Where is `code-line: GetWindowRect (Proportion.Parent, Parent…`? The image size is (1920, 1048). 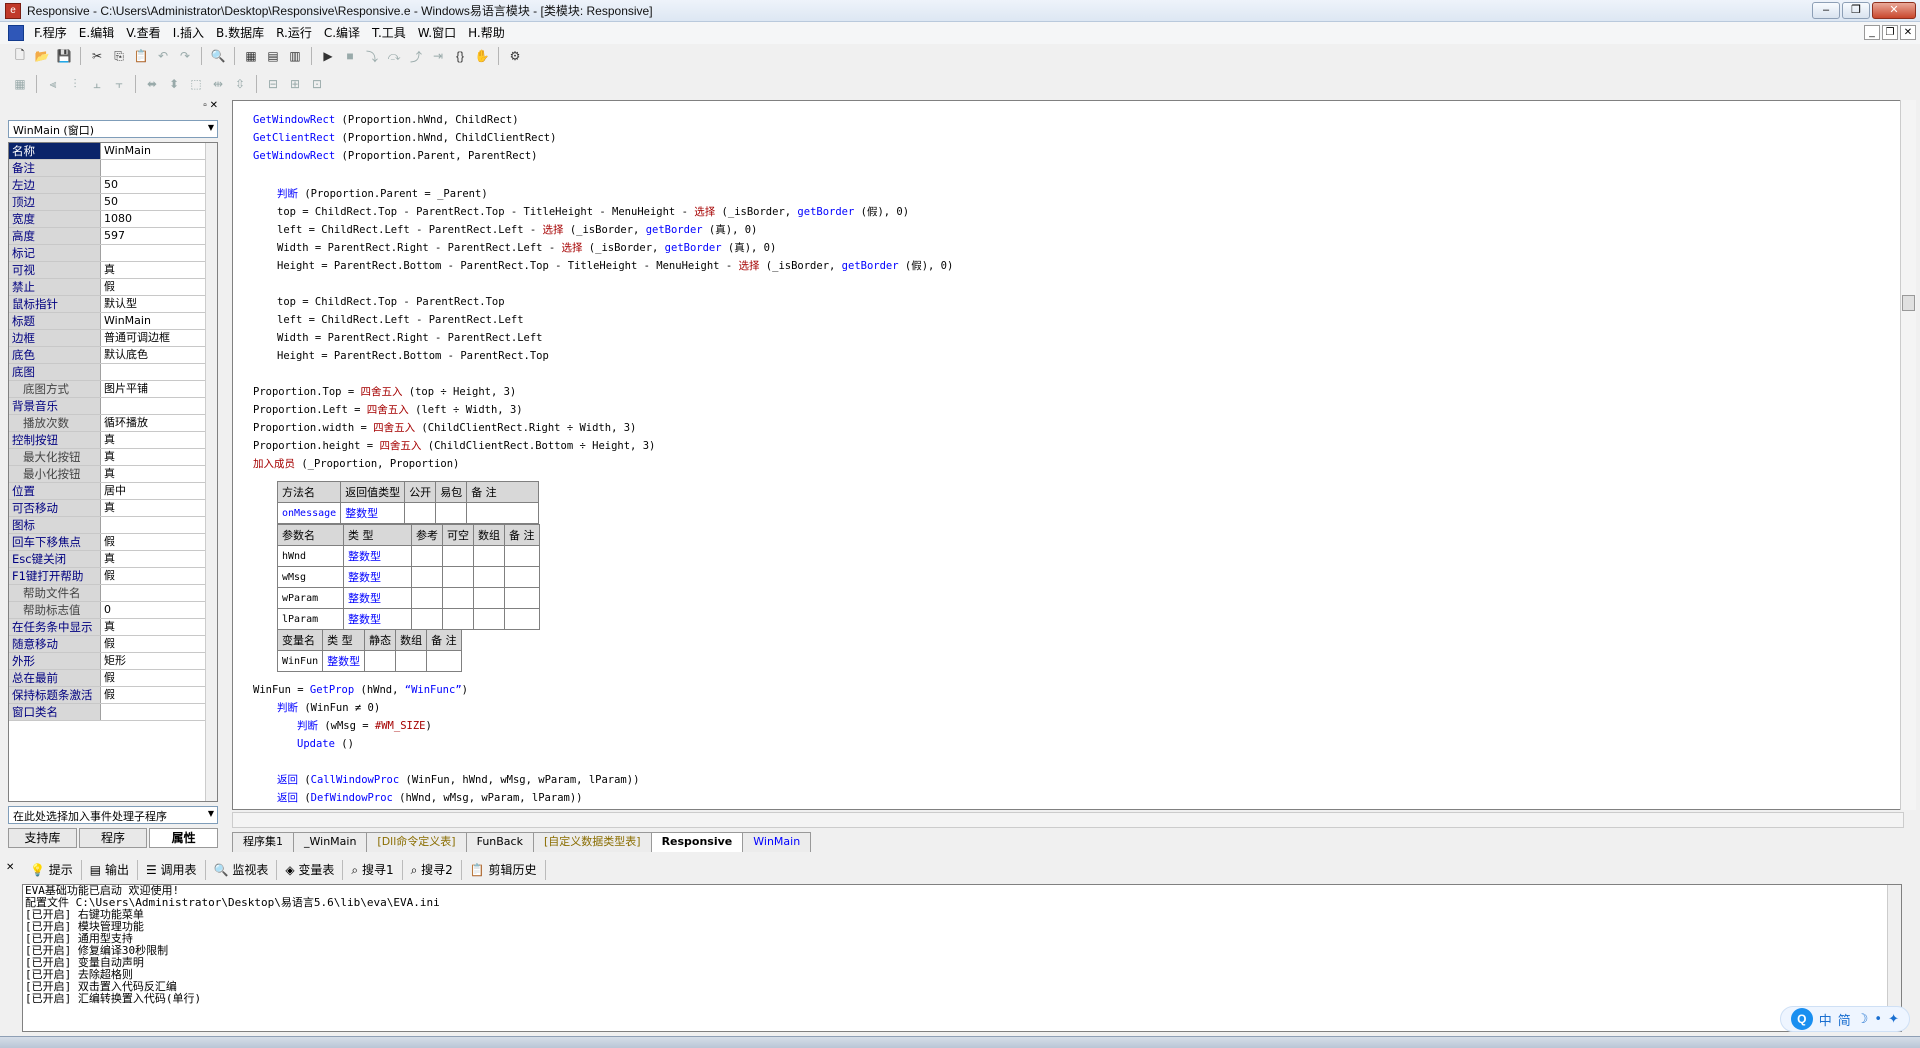 code-line: GetWindowRect (Proportion.Parent, Parent… is located at coordinates (395, 156).